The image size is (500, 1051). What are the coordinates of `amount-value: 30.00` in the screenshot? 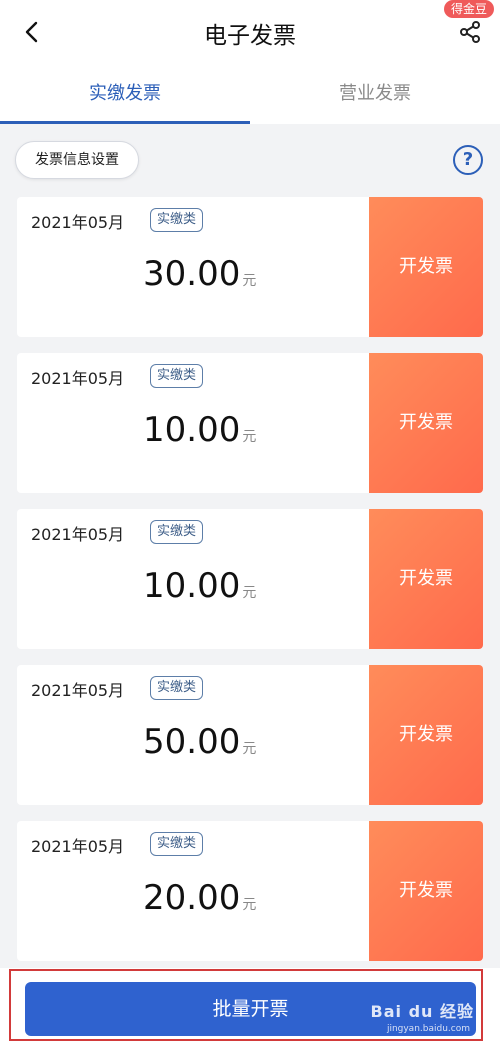 It's located at (192, 274).